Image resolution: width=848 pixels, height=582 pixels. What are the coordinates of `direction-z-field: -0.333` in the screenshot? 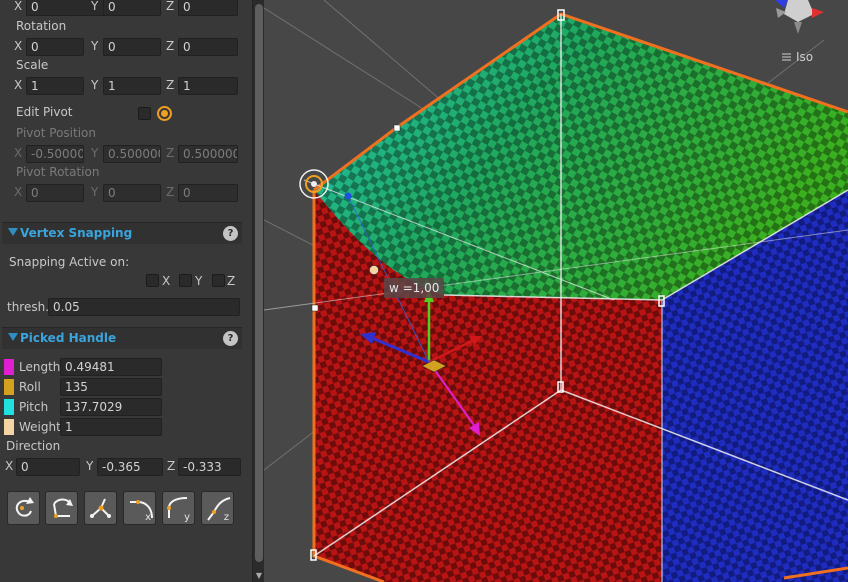 It's located at (209, 467).